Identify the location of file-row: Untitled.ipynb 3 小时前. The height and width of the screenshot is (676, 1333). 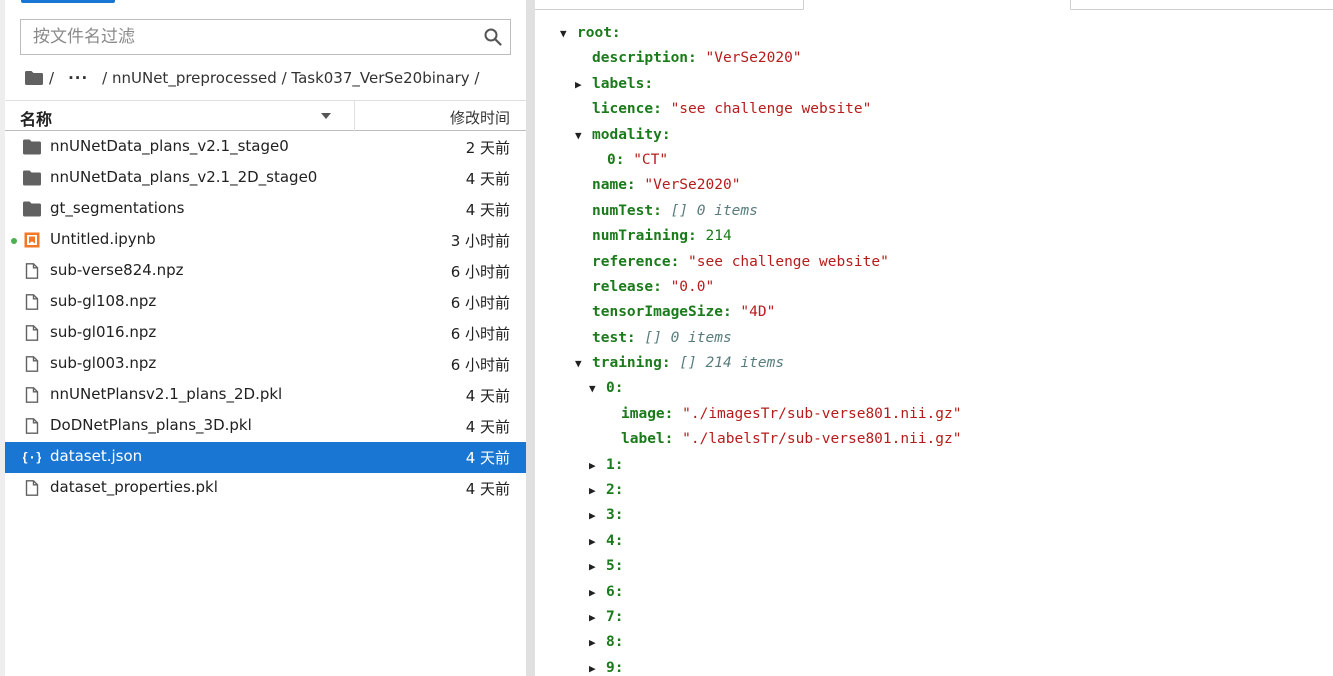
(265, 240).